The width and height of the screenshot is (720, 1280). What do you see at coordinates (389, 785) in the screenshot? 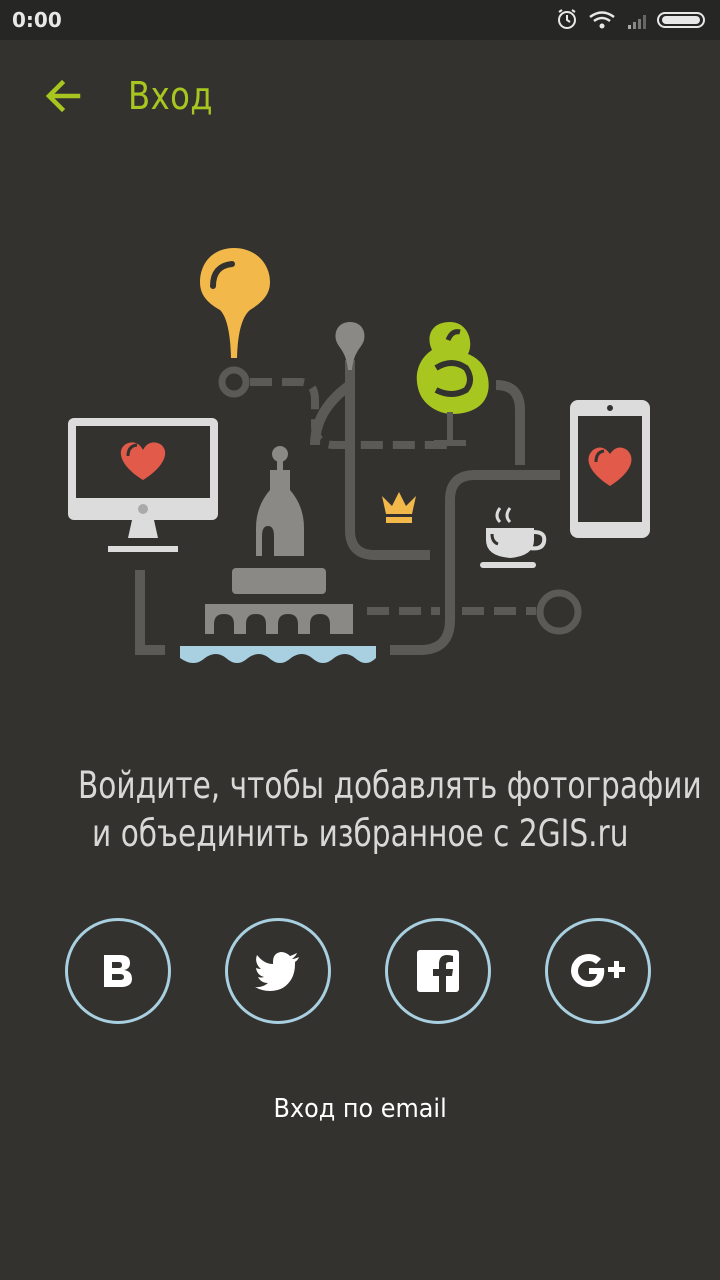
I see `message-line-1: Войдите, чтобы добавлять фотографии` at bounding box center [389, 785].